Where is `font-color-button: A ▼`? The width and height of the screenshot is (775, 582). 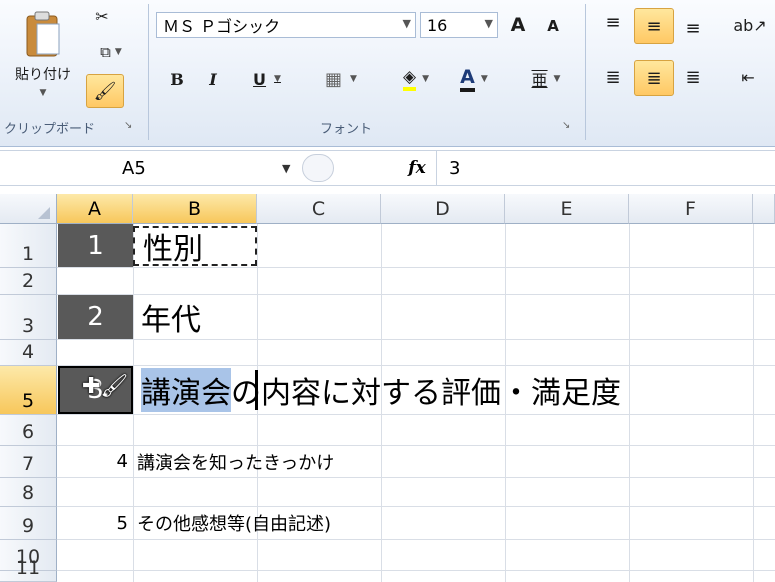
font-color-button: A ▼ is located at coordinates (474, 79).